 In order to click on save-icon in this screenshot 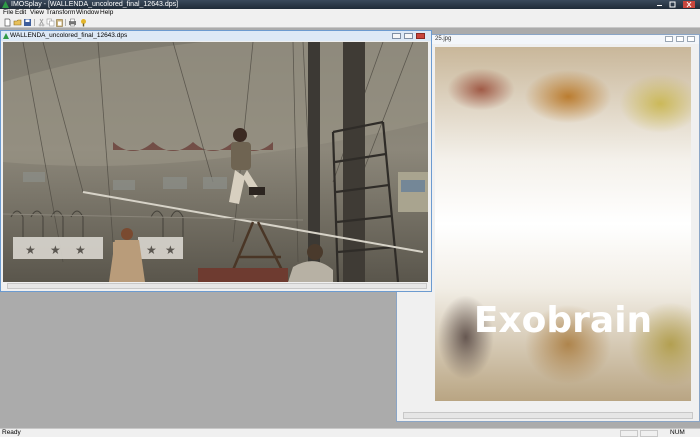, I will do `click(27, 22)`.